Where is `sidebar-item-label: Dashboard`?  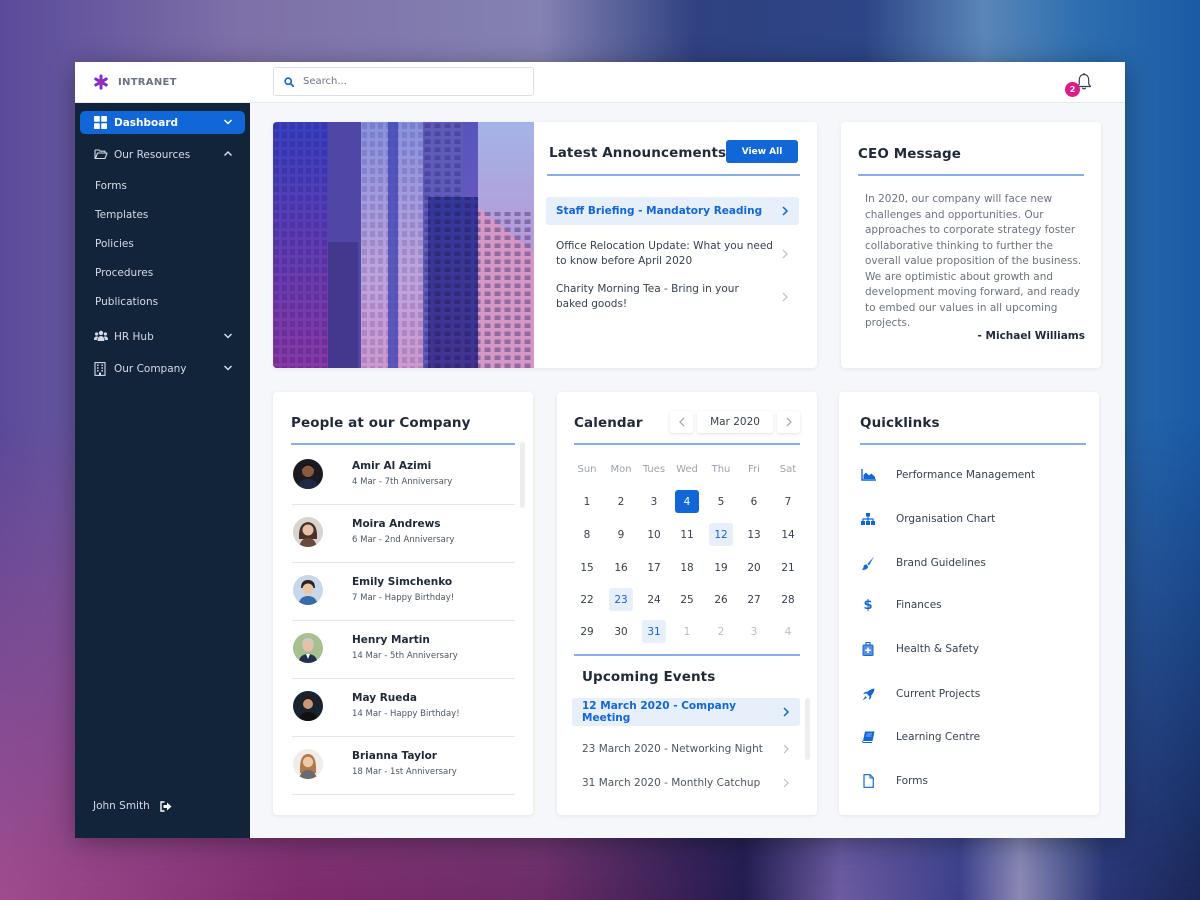 sidebar-item-label: Dashboard is located at coordinates (146, 122).